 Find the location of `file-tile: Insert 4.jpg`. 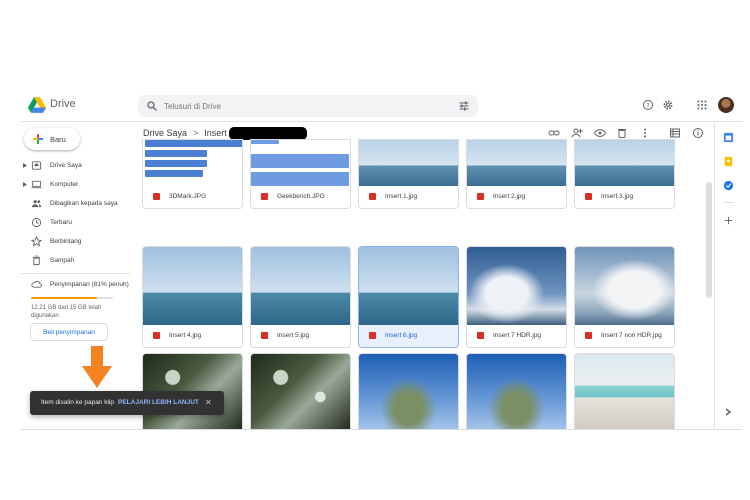

file-tile: Insert 4.jpg is located at coordinates (192, 297).